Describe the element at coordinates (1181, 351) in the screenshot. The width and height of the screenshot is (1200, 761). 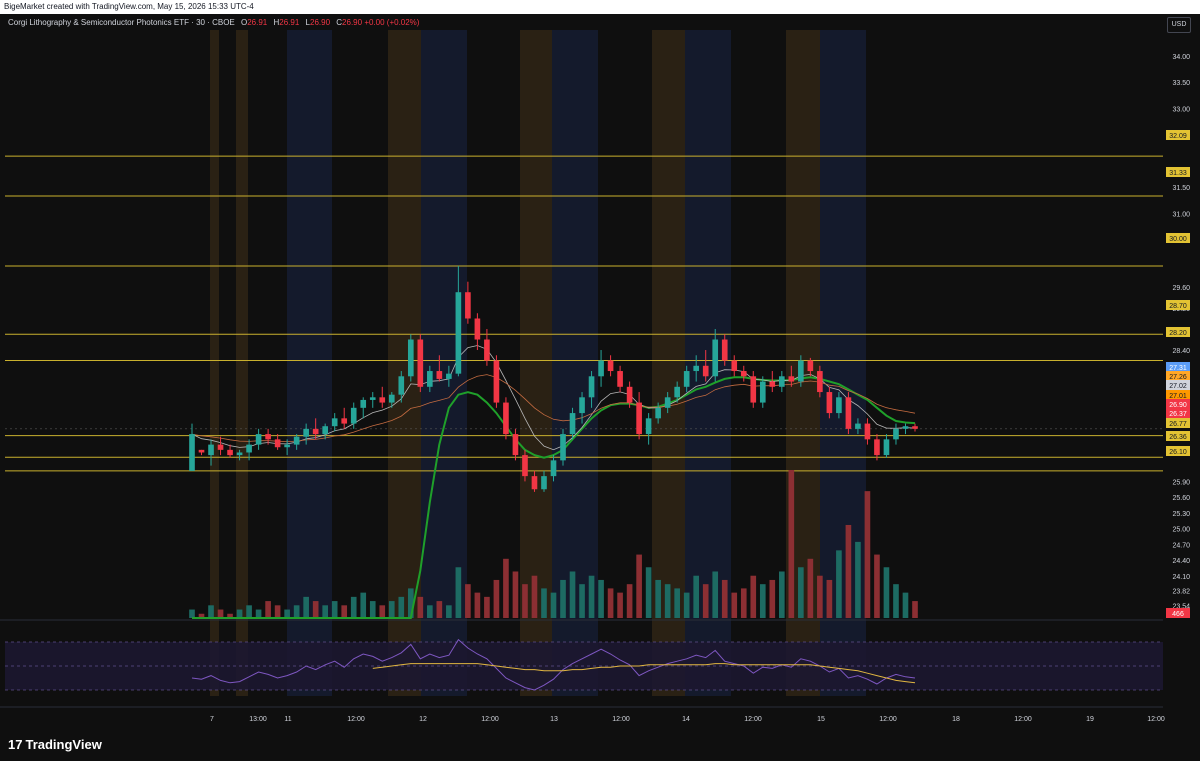
I see `price-tick-label: 28.40` at that location.